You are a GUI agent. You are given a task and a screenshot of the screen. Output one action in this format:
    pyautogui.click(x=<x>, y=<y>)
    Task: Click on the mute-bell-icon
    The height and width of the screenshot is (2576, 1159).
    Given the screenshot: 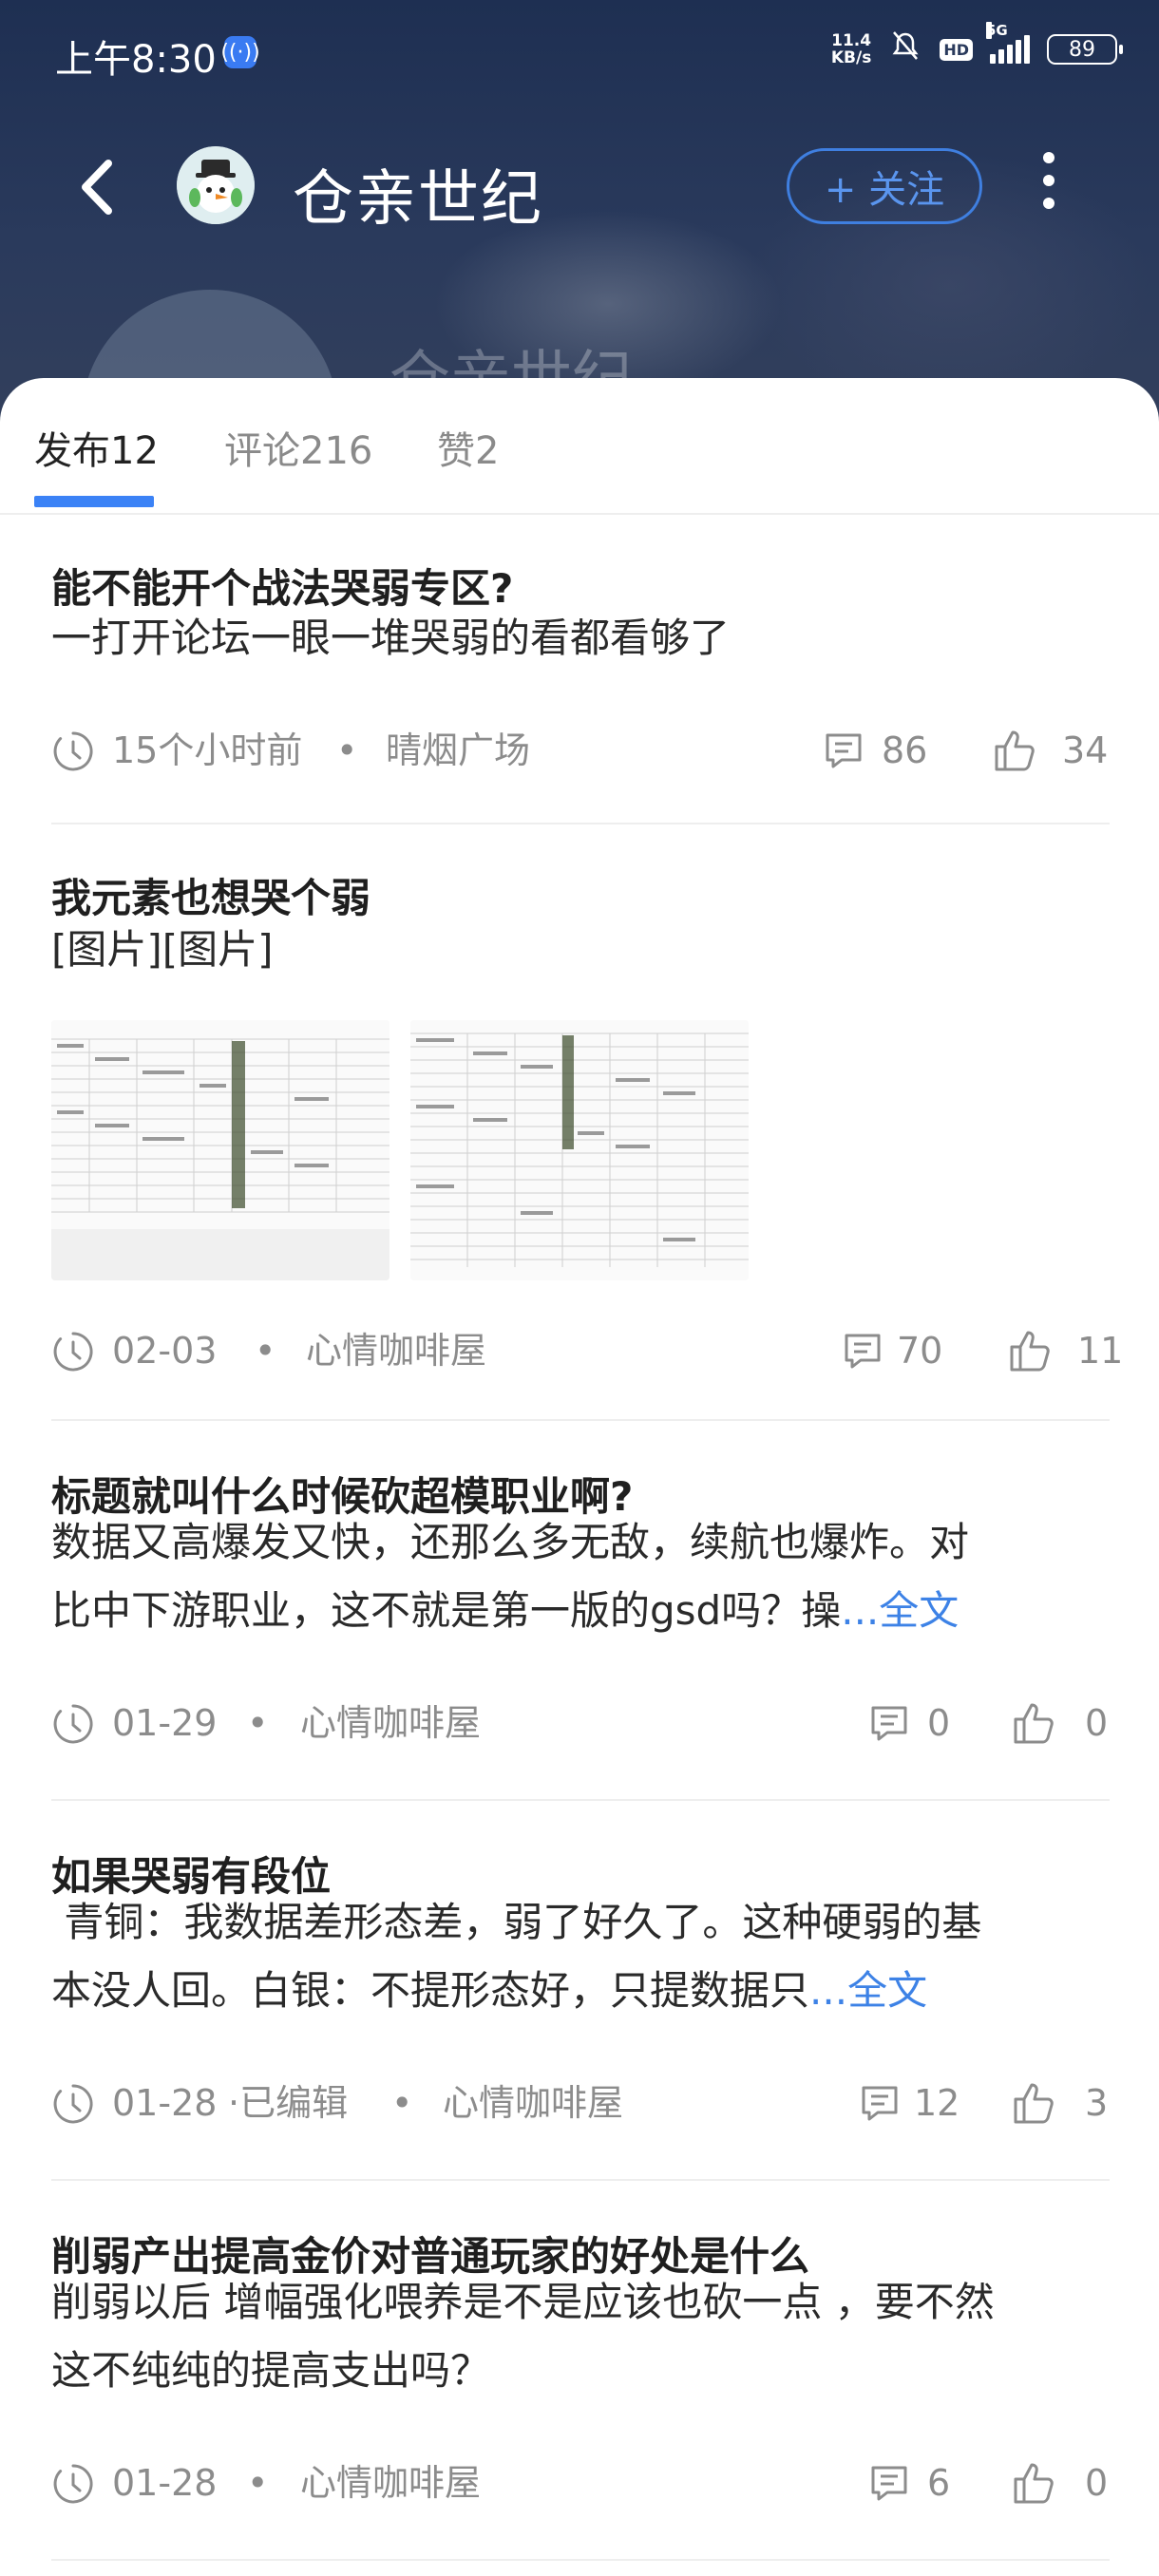 What is the action you would take?
    pyautogui.click(x=905, y=49)
    